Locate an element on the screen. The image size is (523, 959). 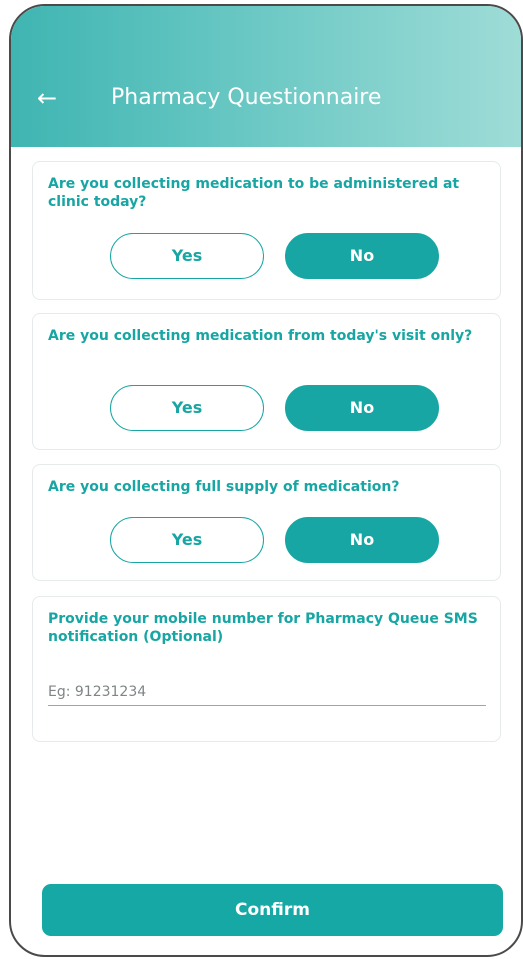
back-button: ← is located at coordinates (47, 98).